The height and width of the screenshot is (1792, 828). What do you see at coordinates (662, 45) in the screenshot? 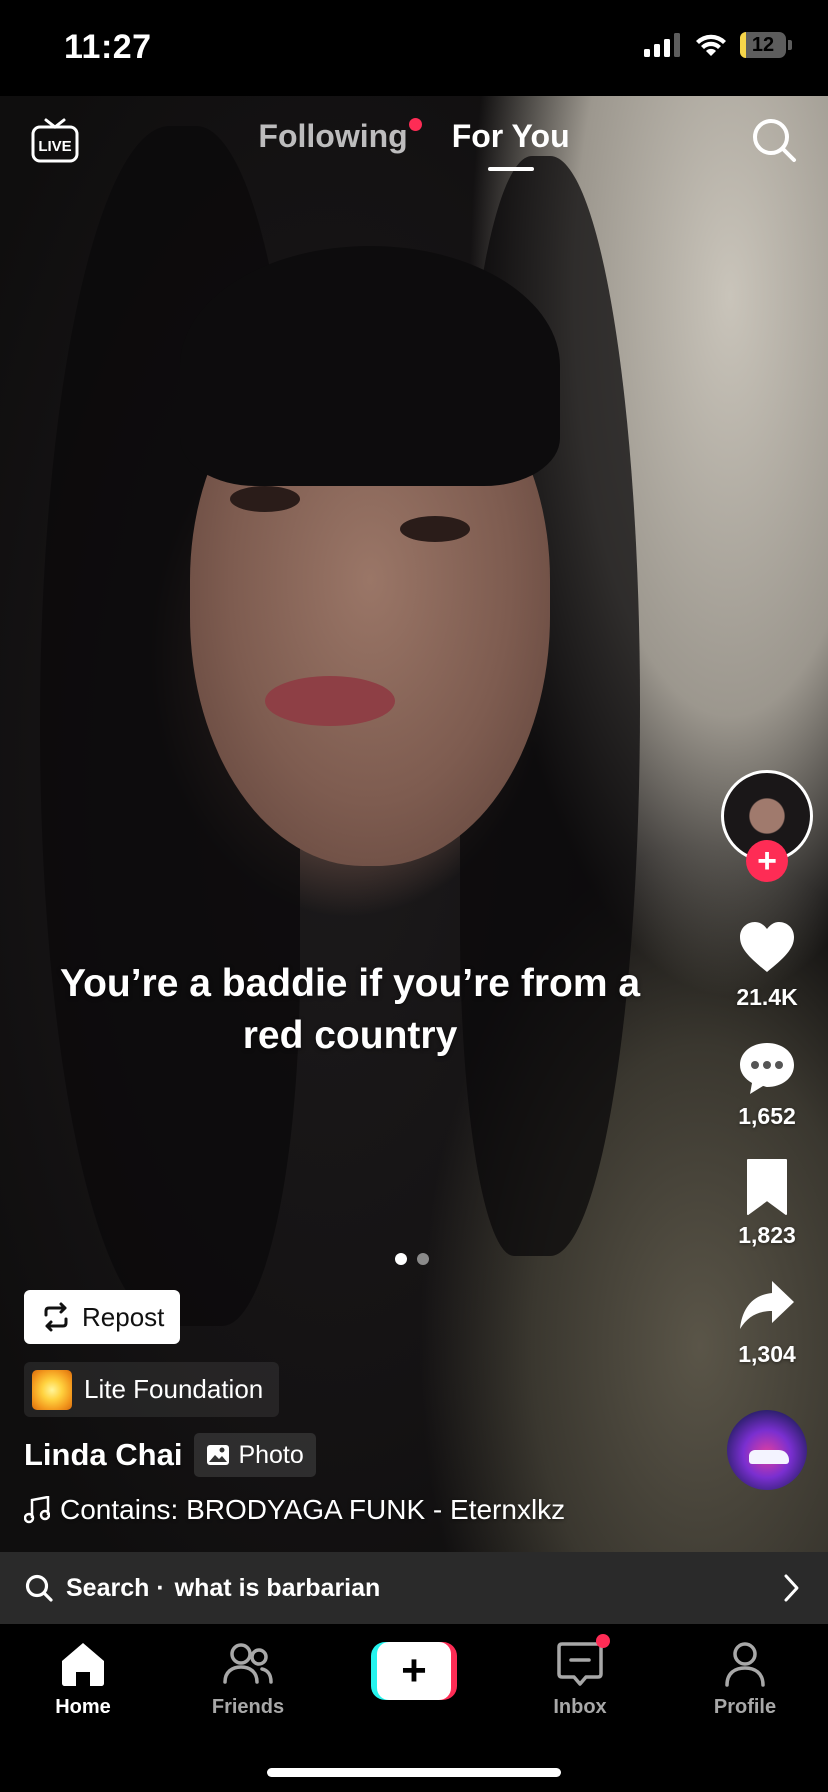
I see `cellular-signal-icon` at bounding box center [662, 45].